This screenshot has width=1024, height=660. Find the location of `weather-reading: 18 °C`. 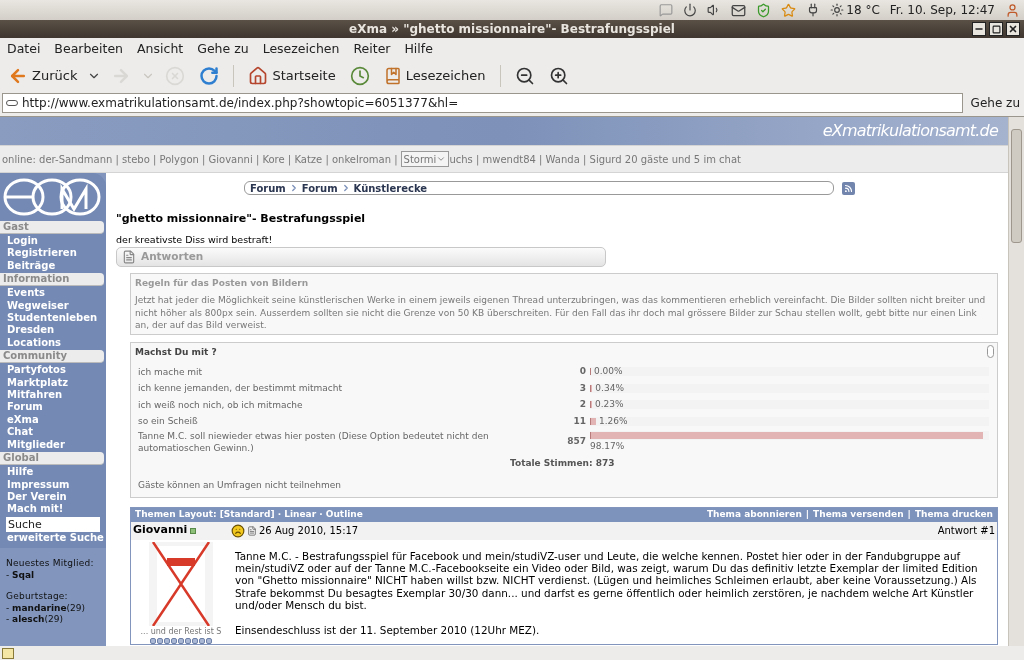

weather-reading: 18 °C is located at coordinates (863, 10).